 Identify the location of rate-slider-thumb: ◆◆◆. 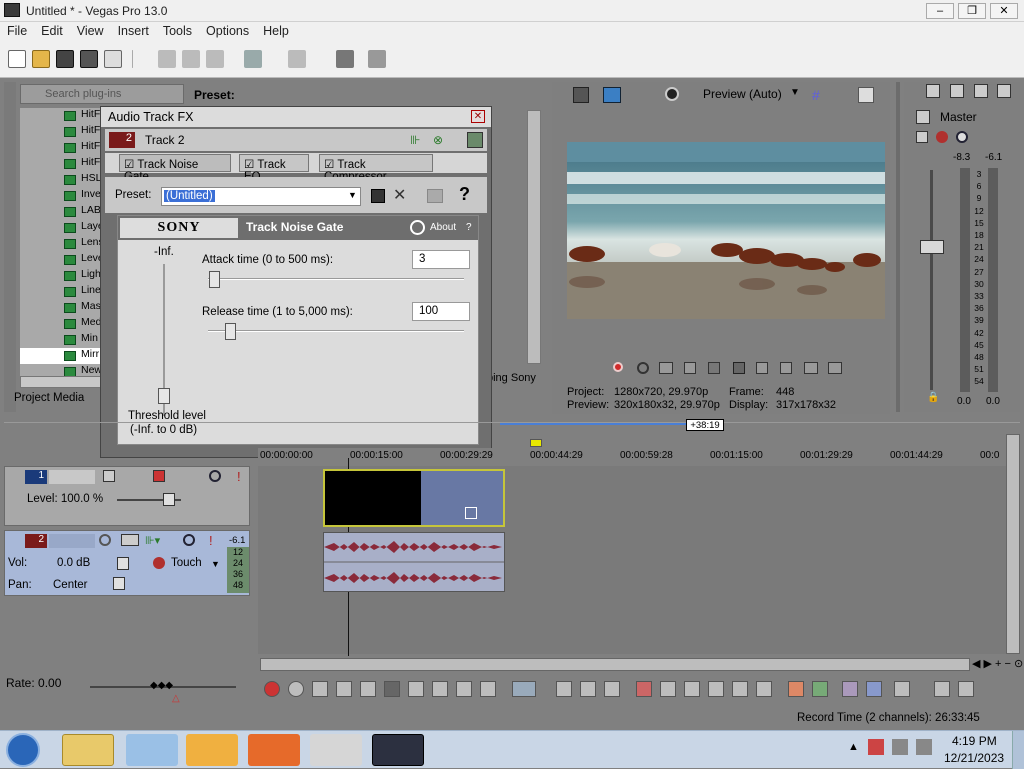
(161, 685).